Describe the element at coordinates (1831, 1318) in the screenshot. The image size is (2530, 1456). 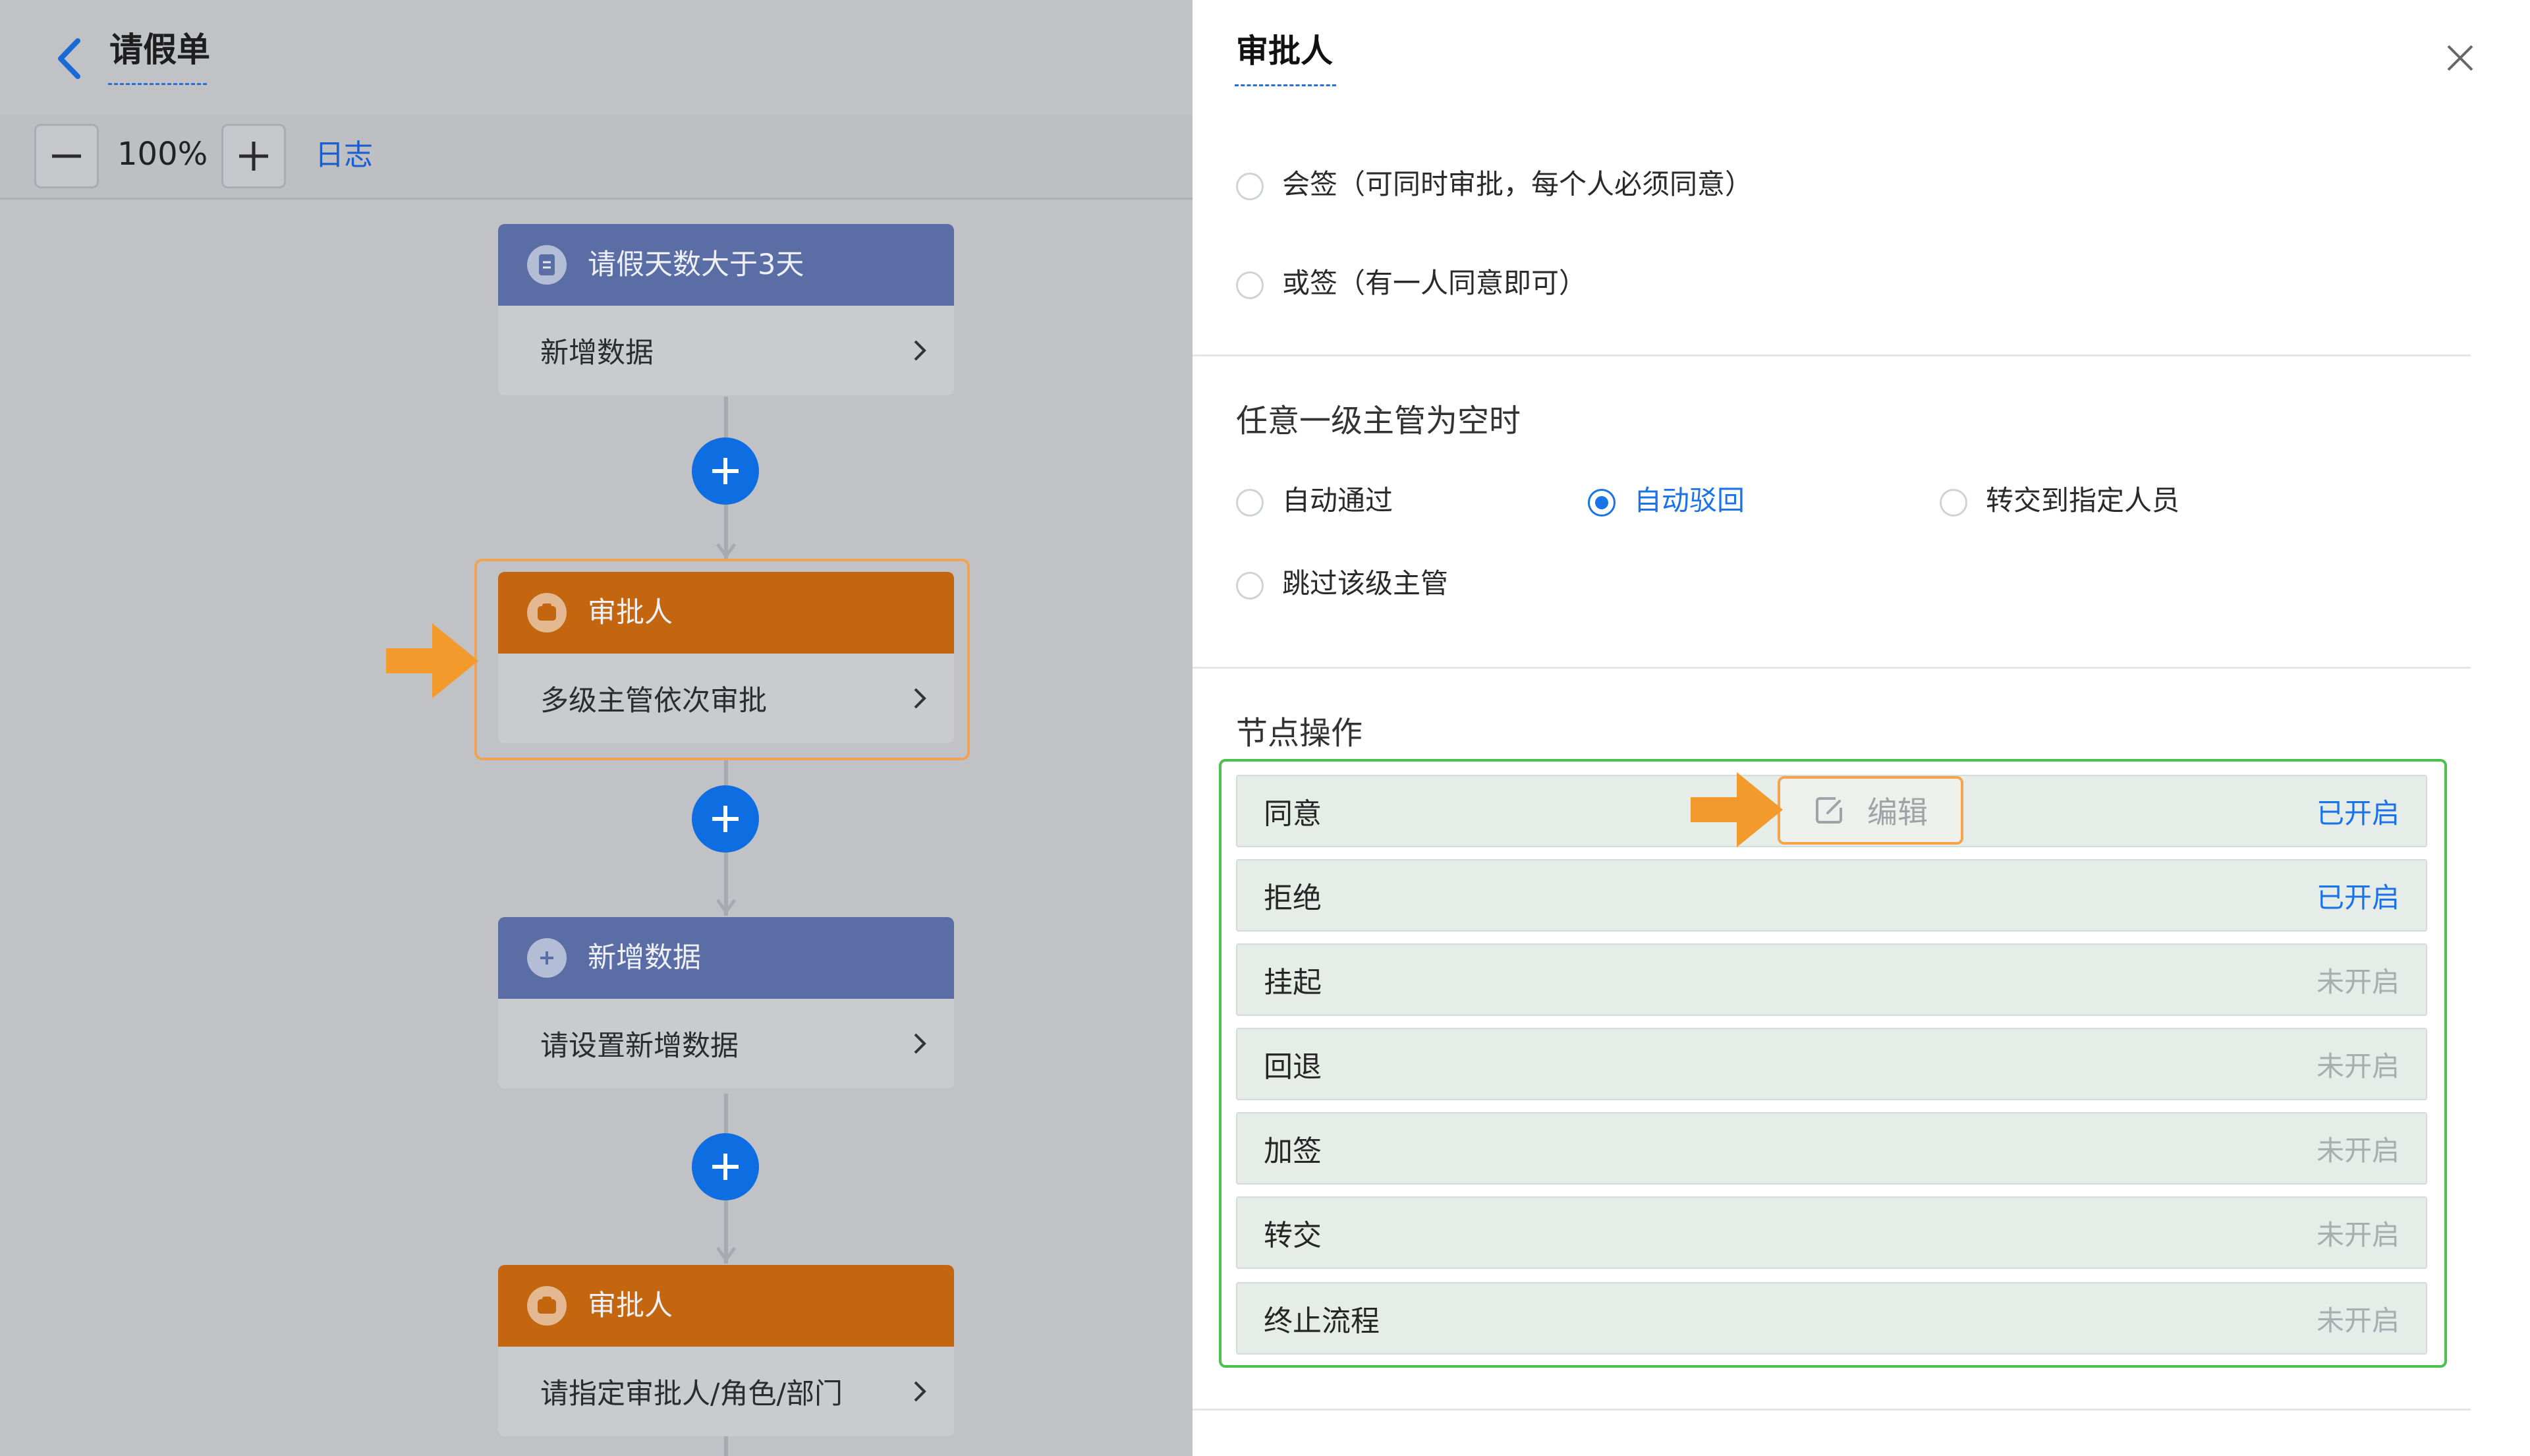
I see `op-row-terminate: 终止流程 未开启` at that location.